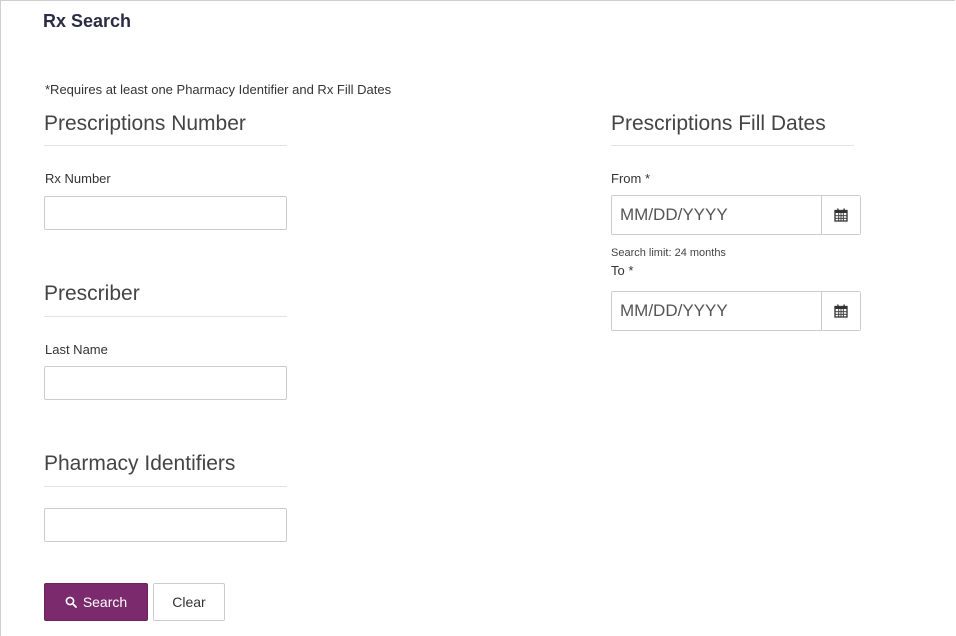 The height and width of the screenshot is (636, 956). I want to click on prescriber-heading: Prescriber, so click(92, 293).